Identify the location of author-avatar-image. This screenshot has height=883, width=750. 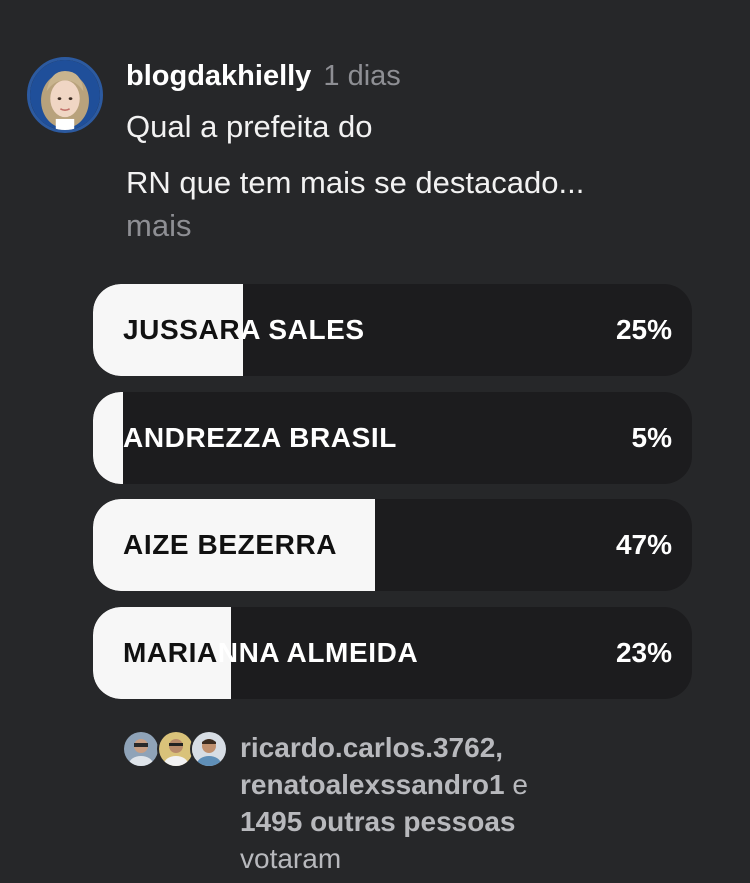
(65, 95).